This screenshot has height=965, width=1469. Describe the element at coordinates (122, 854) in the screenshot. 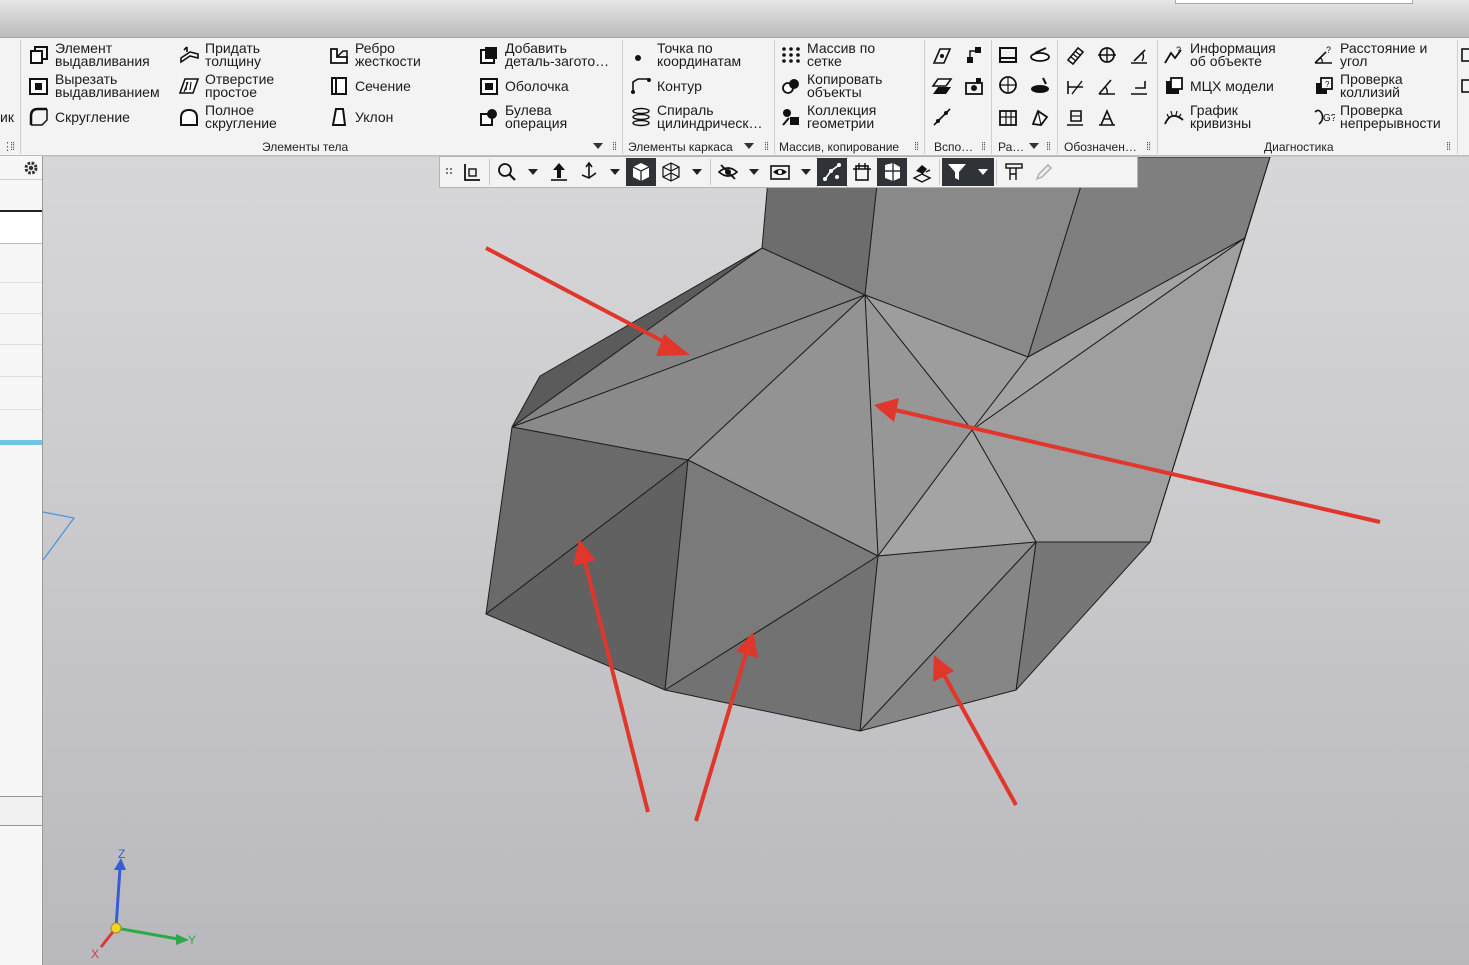

I see `axis-z-label: Z` at that location.